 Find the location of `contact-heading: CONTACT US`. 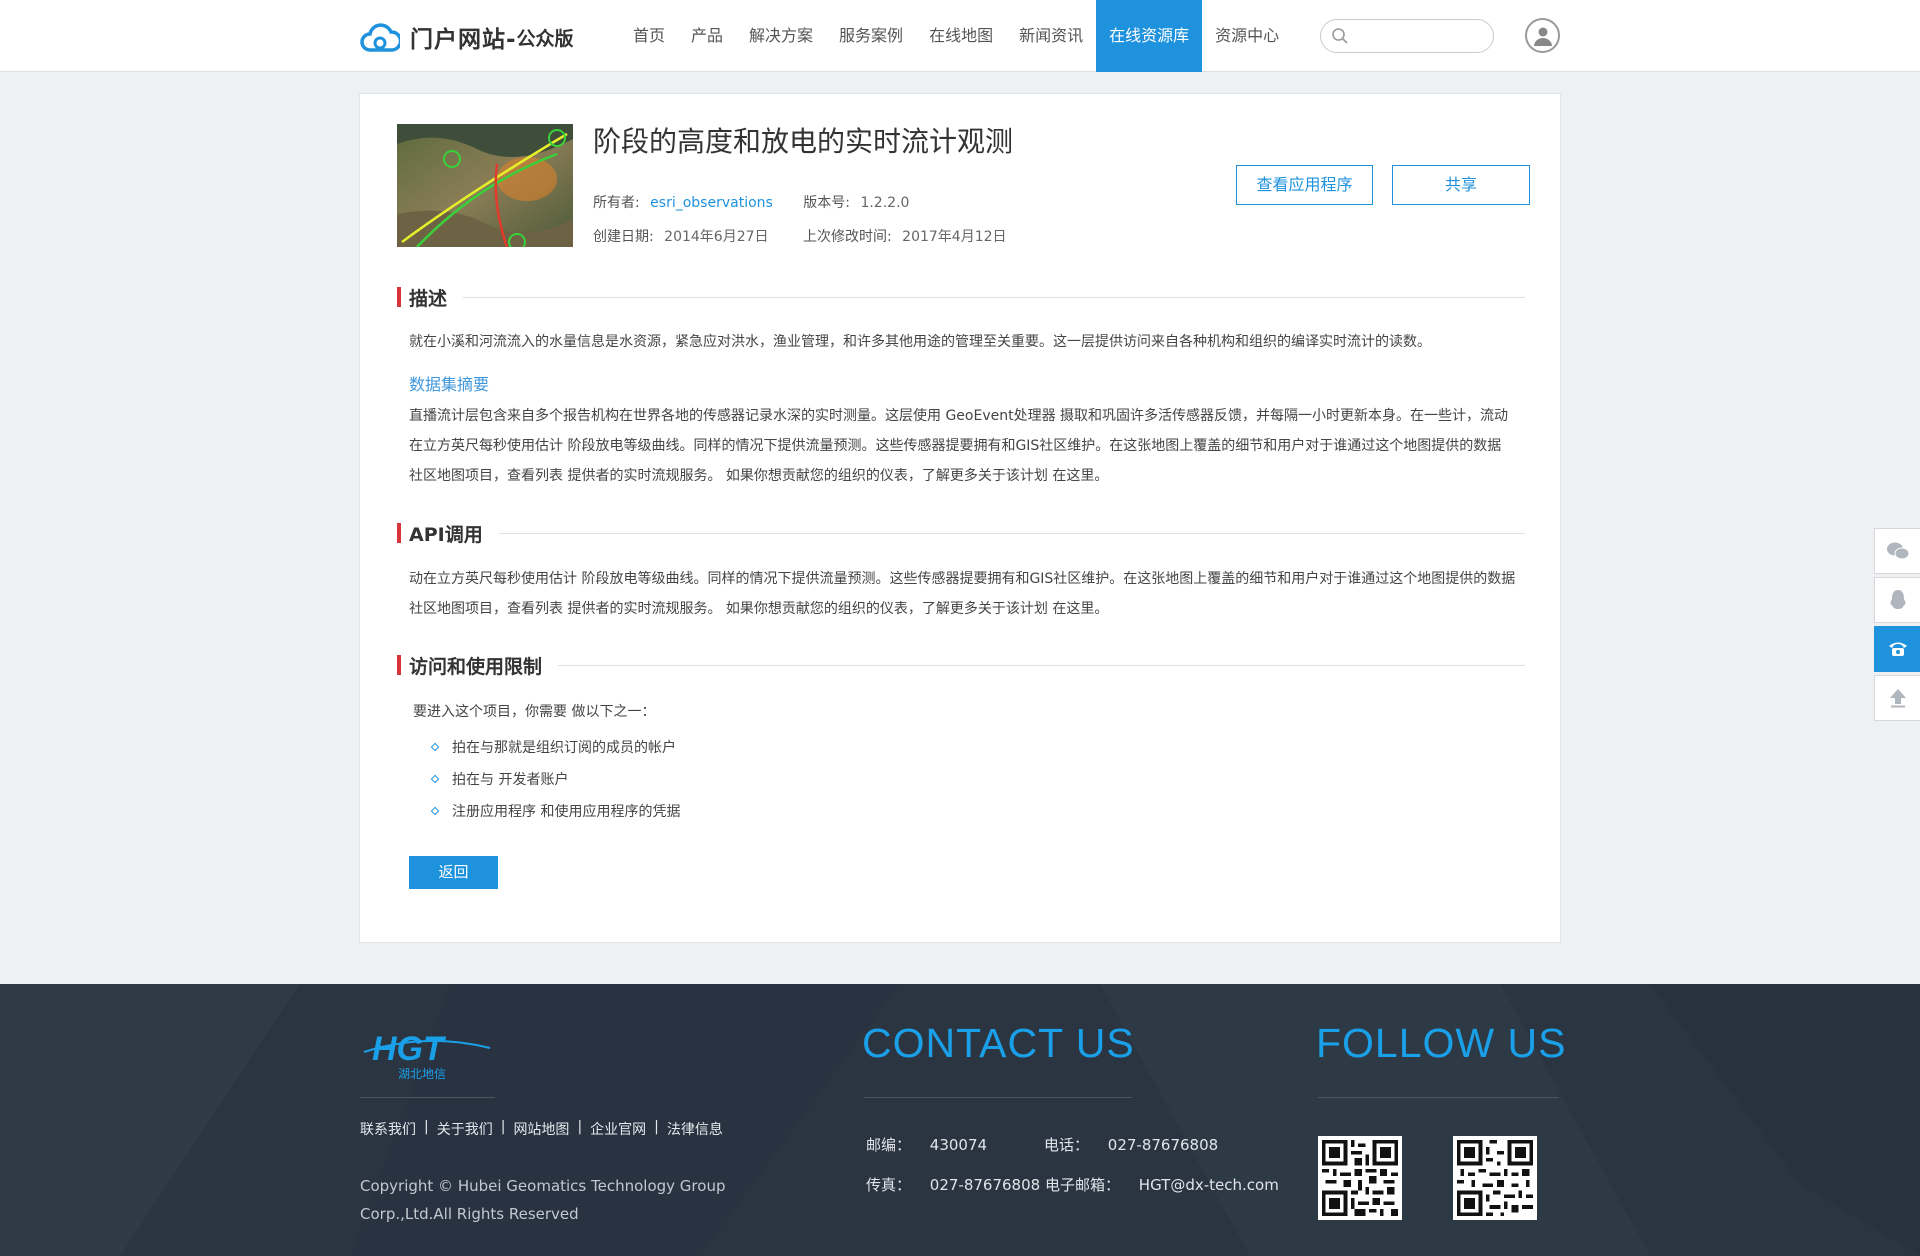

contact-heading: CONTACT US is located at coordinates (998, 1043).